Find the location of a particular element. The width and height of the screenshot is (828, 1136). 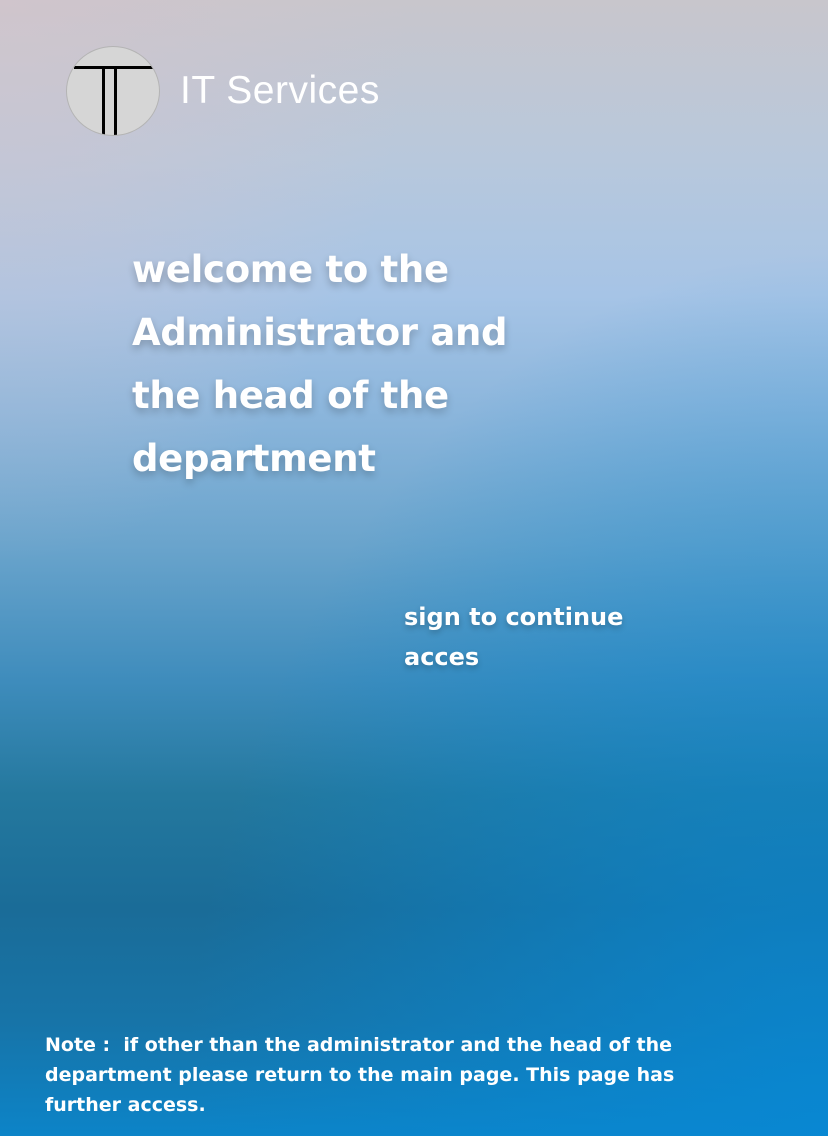

logo is located at coordinates (113, 91).